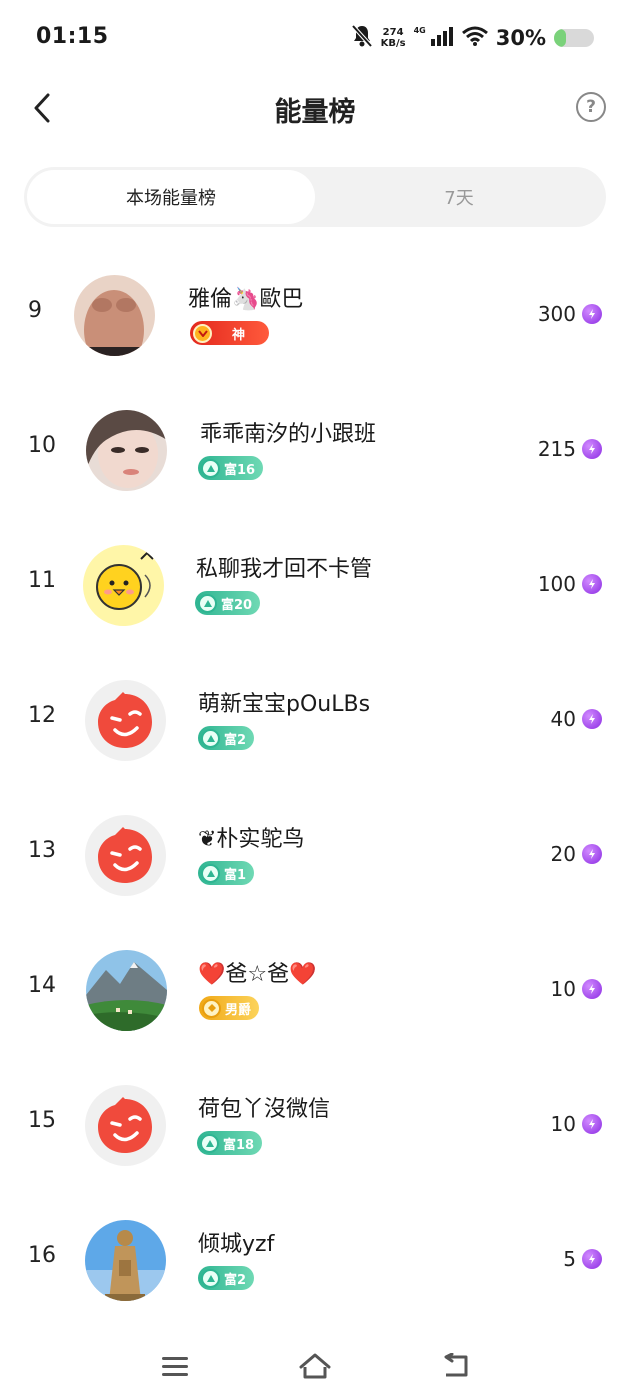  Describe the element at coordinates (315, 450) in the screenshot. I see `ranking-row: 10 乖乖南汐的小跟班 富16 215` at that location.